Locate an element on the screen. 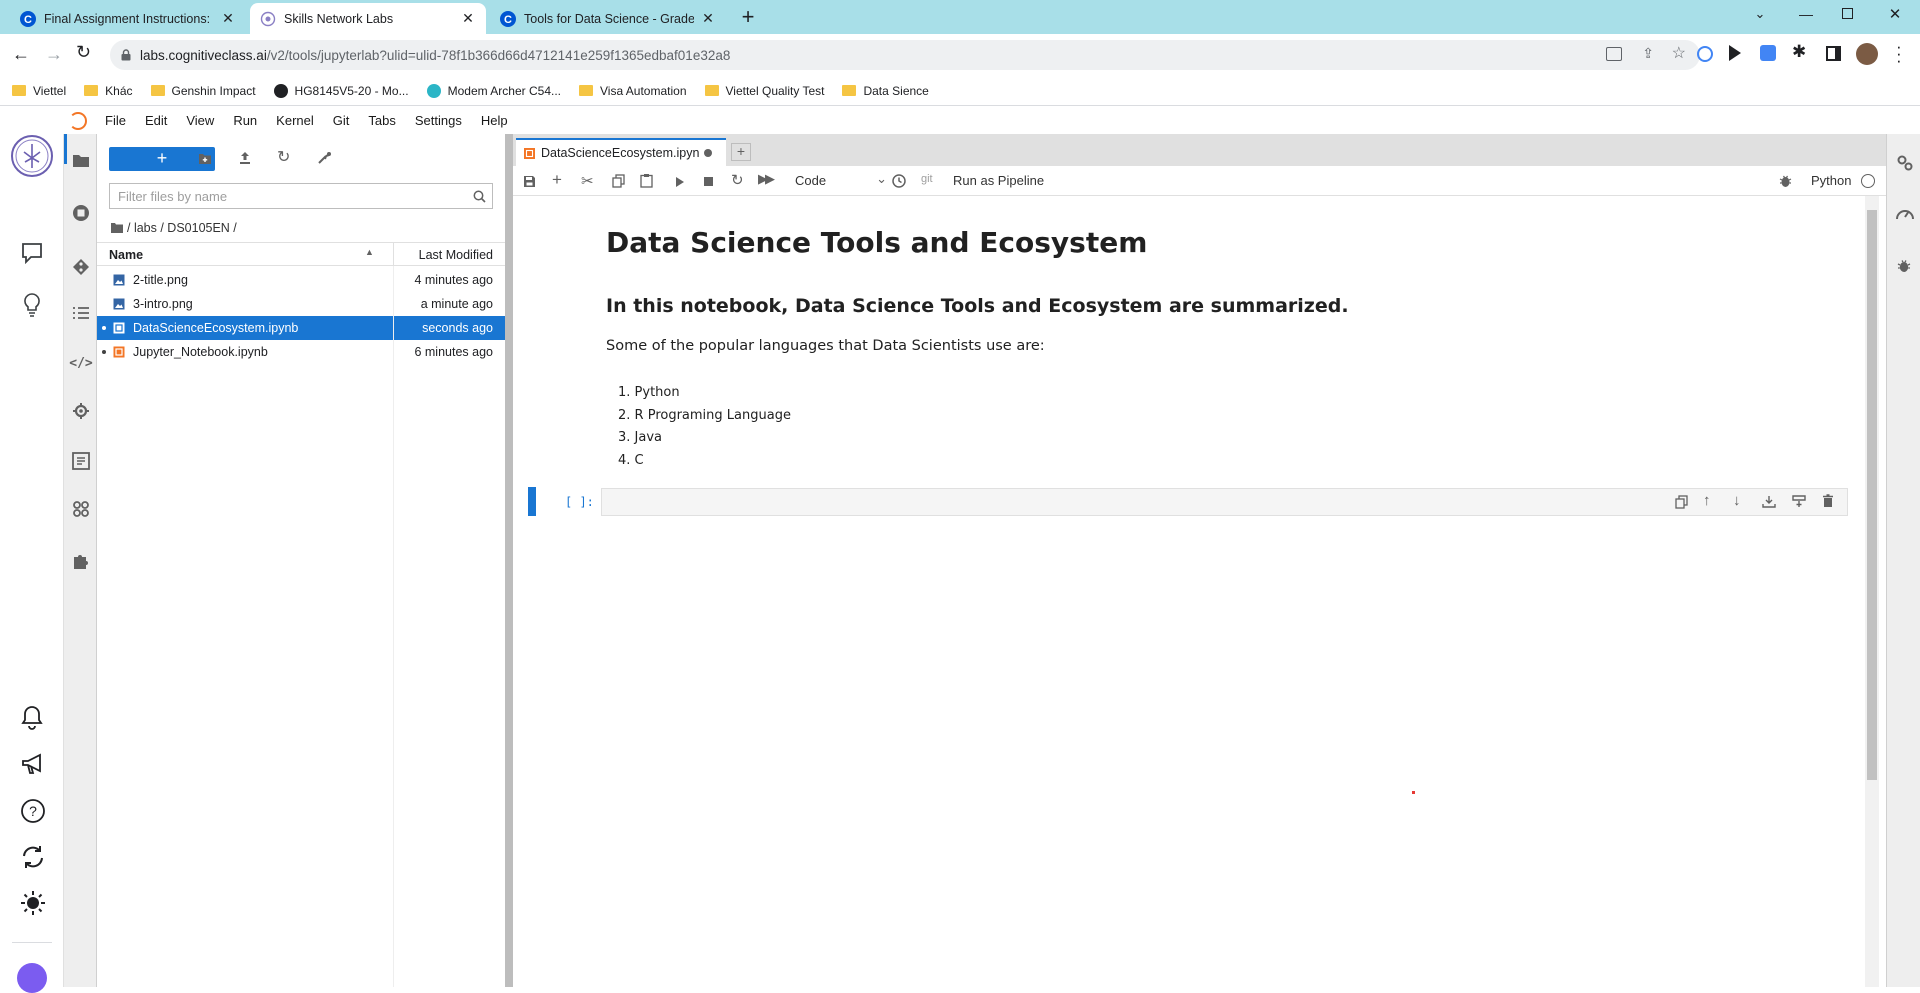 The image size is (1920, 993). cut-icon: ✂ is located at coordinates (587, 181).